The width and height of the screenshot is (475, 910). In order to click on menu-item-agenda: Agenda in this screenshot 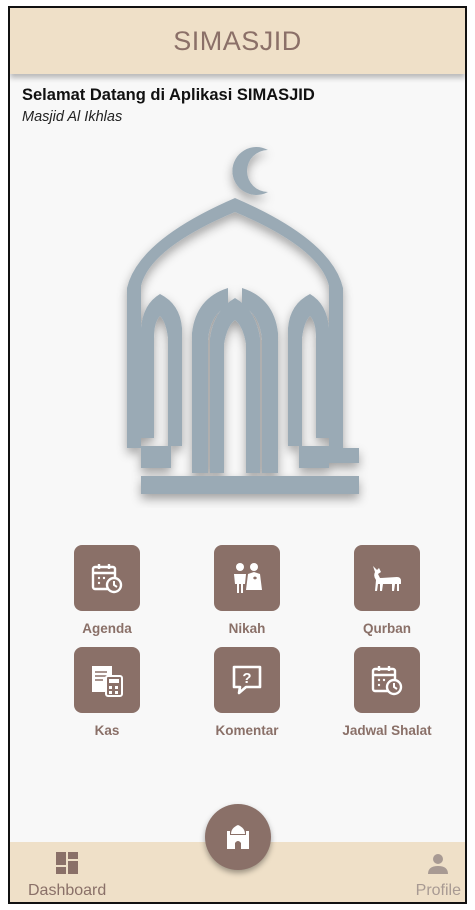, I will do `click(107, 590)`.